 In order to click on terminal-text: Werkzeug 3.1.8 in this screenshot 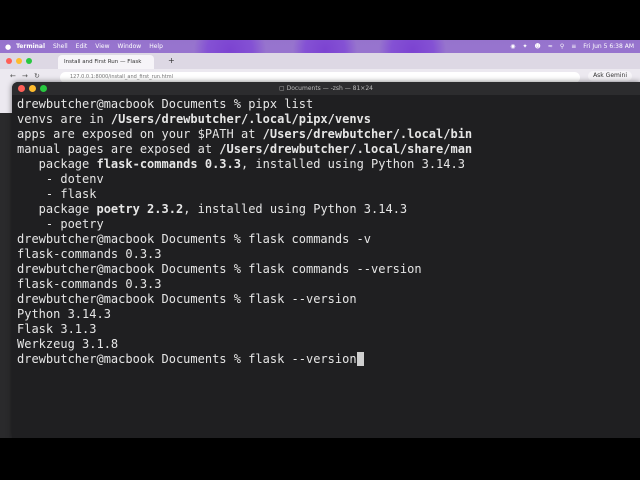, I will do `click(68, 344)`.